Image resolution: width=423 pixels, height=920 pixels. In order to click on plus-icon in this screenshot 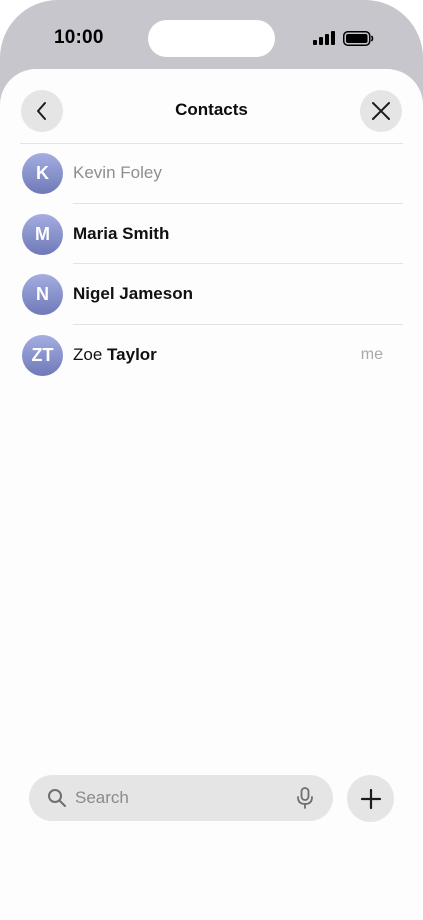, I will do `click(370, 798)`.